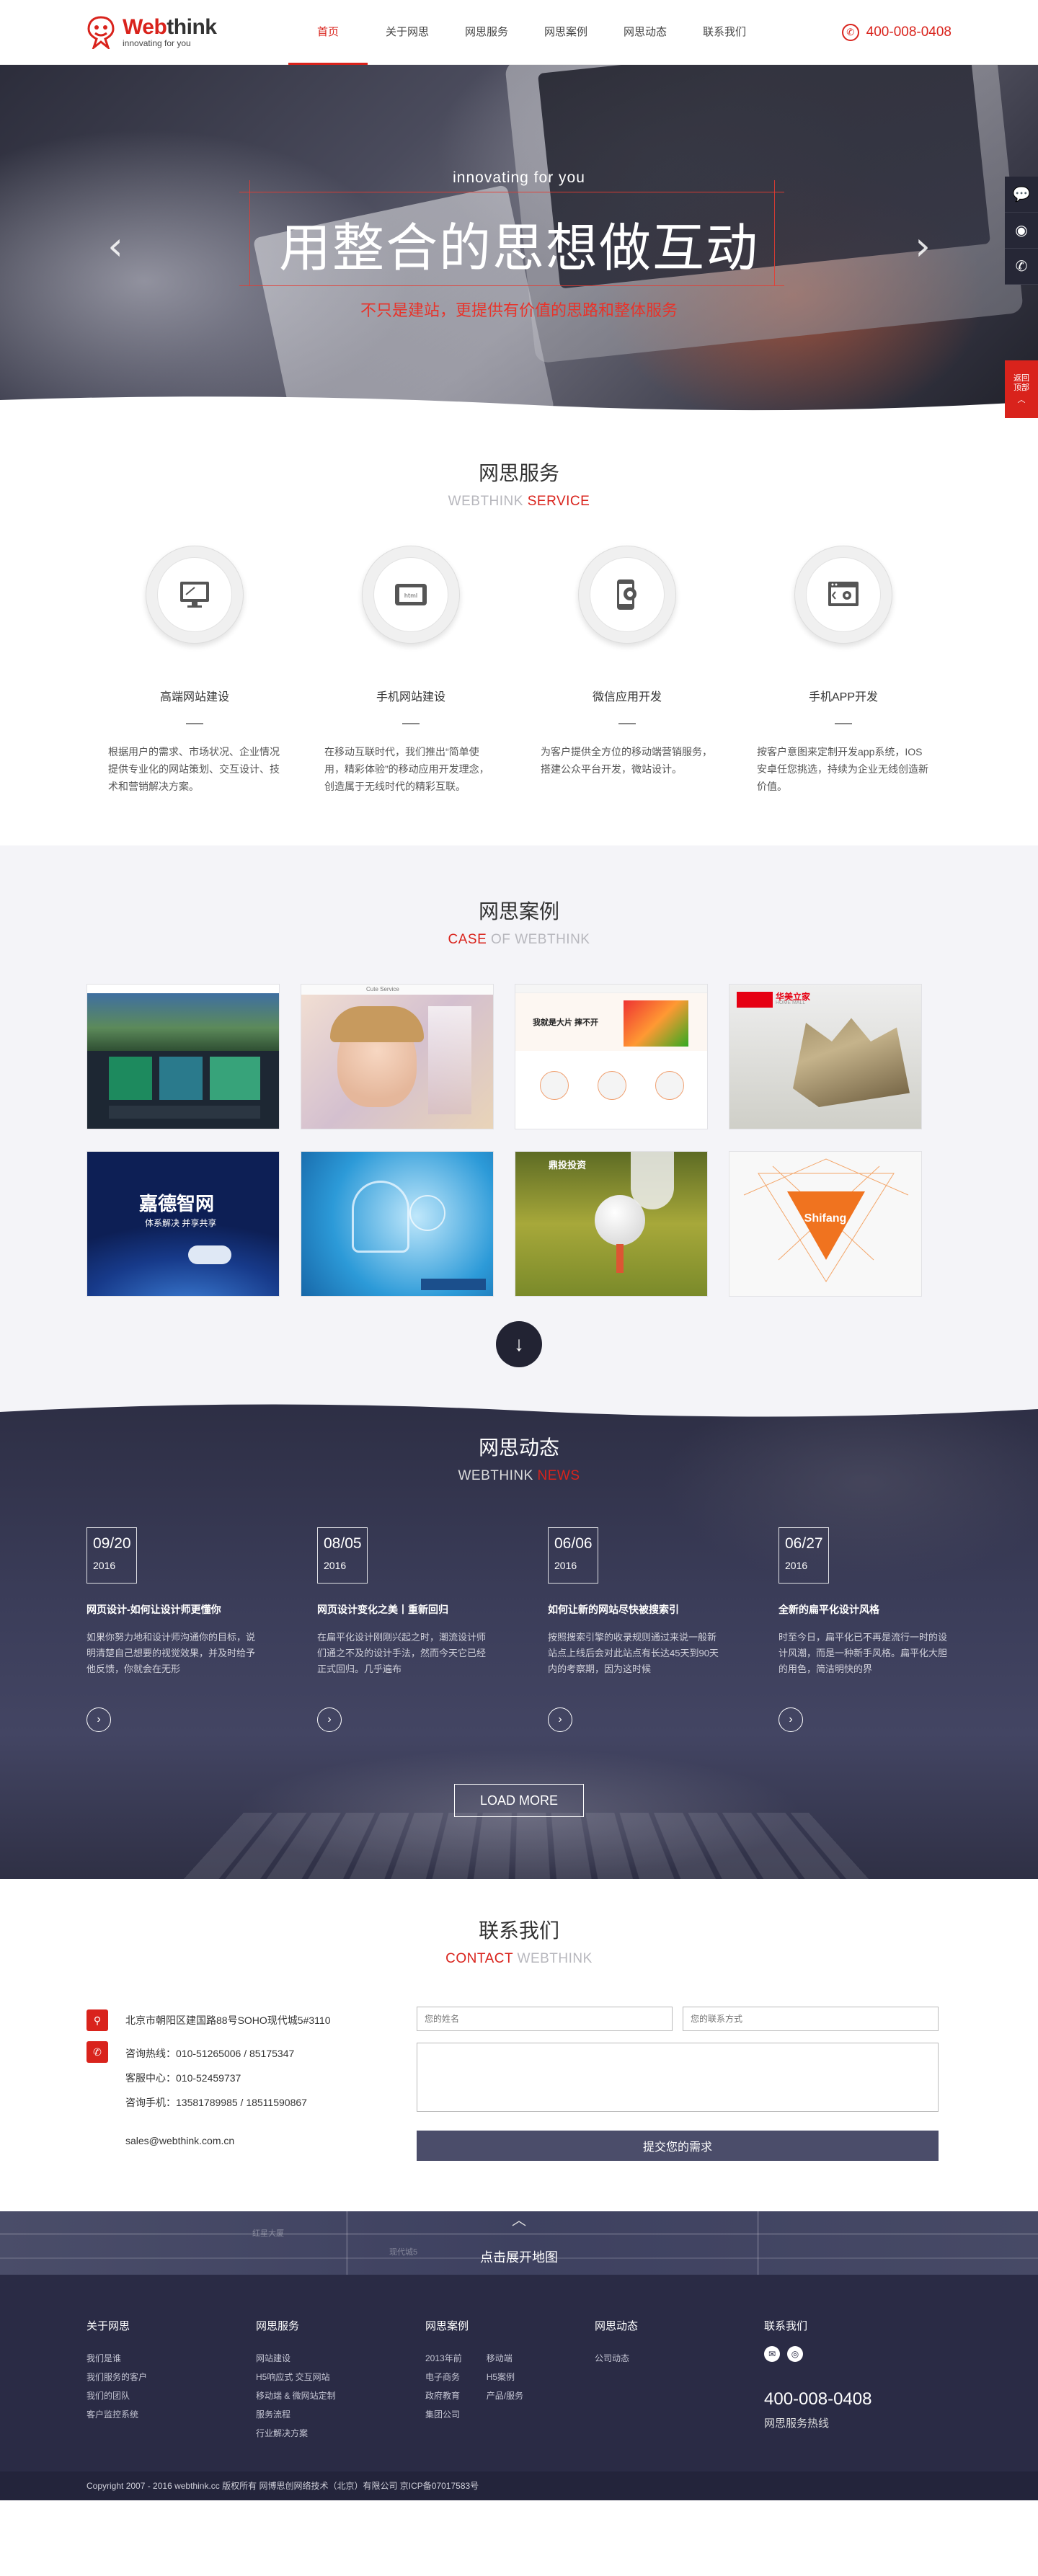 The image size is (1038, 2576). Describe the element at coordinates (825, 1056) in the screenshot. I see `case-thumbnail: 华美立家 HOME MALL` at that location.